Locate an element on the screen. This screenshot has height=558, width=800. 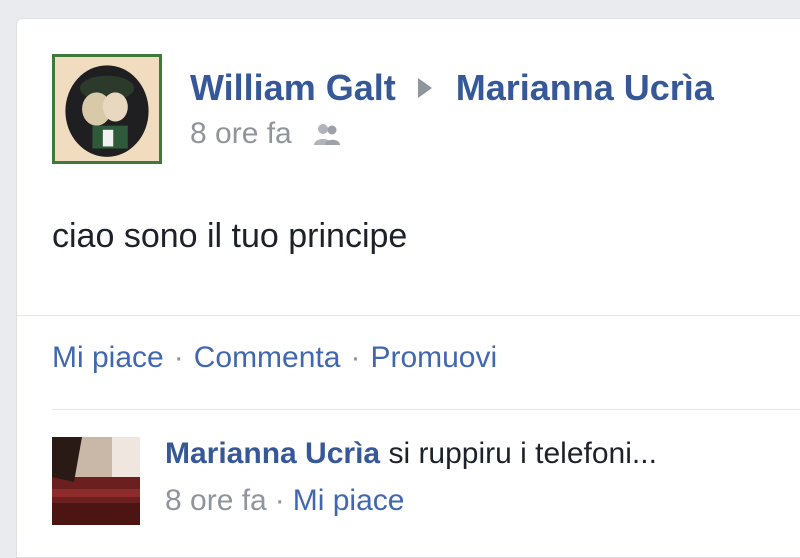
comment-author: Marianna Ucrìa is located at coordinates (272, 453).